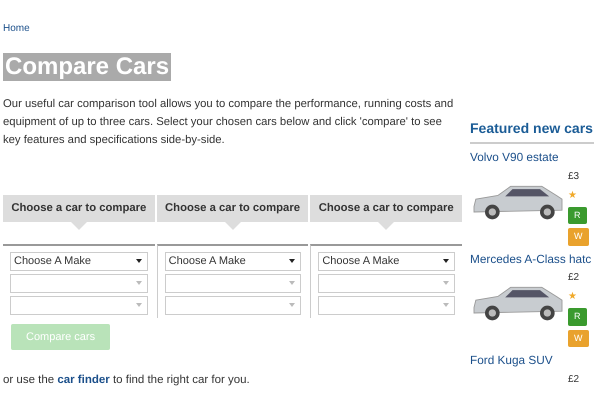  Describe the element at coordinates (532, 131) in the screenshot. I see `sidebar-title: Featured new cars` at that location.